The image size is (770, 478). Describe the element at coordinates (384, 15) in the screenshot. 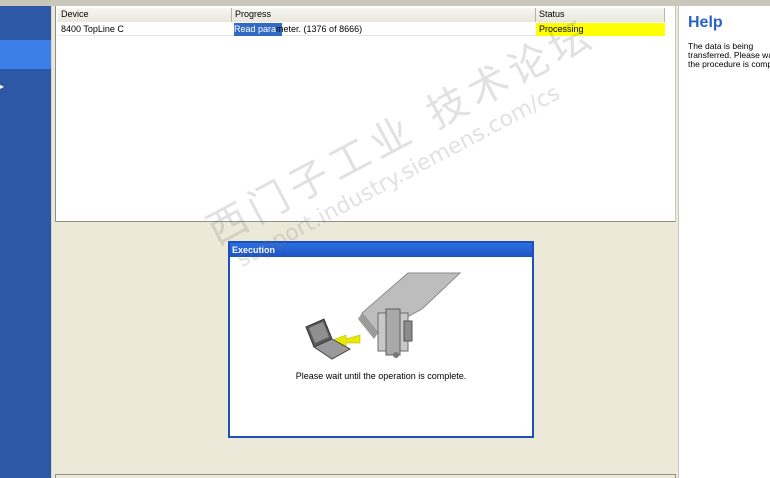

I see `column-header-progress: Progress` at that location.